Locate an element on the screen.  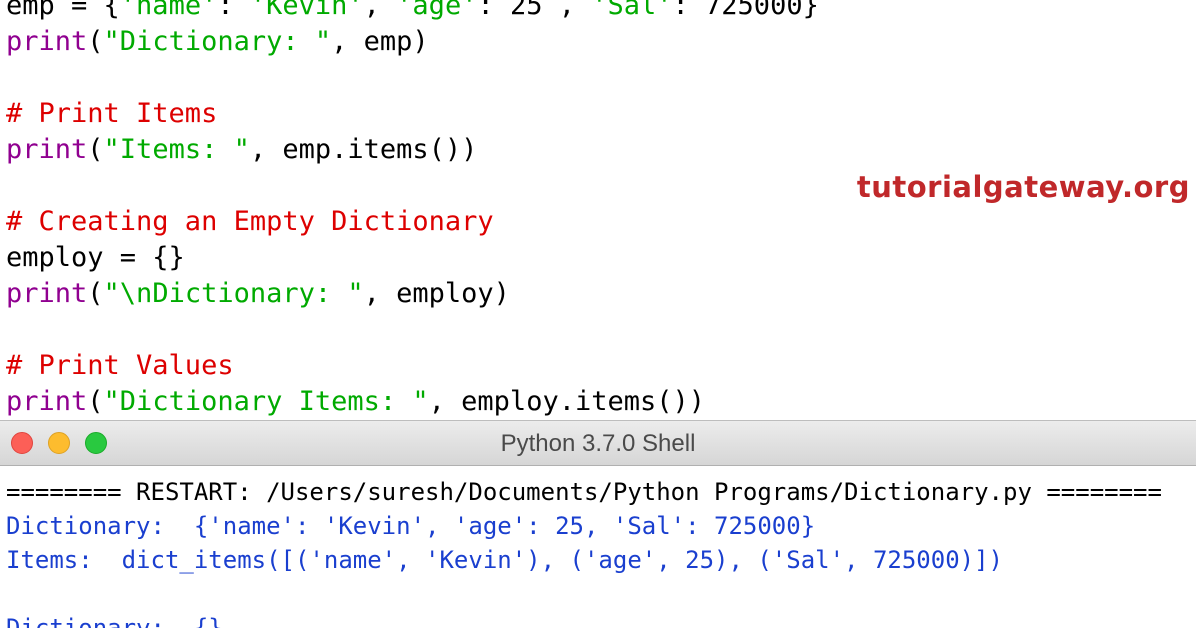
code-line-print-items: print("Items: ", emp.items()) is located at coordinates (241, 150).